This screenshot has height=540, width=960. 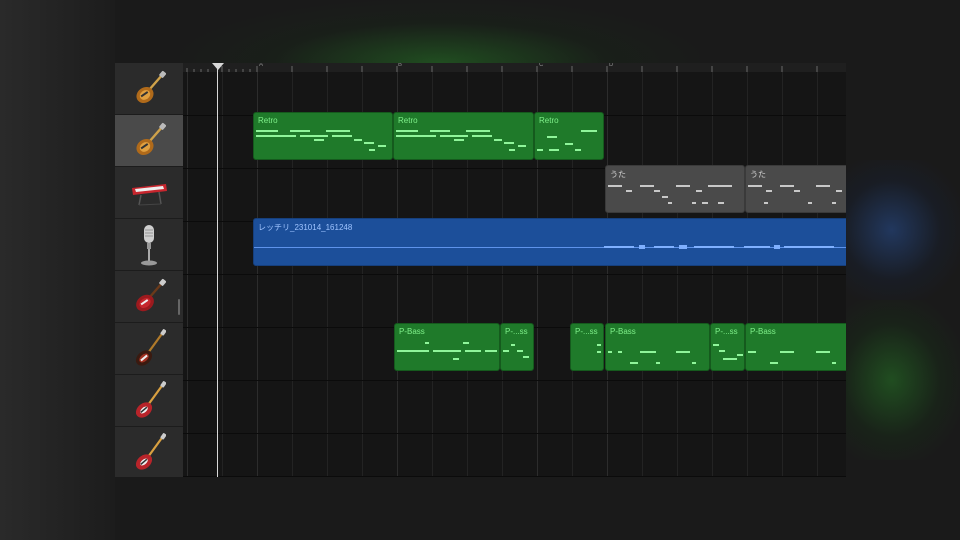 I want to click on audio-region: レッチリ_231014_161248, so click(x=549, y=242).